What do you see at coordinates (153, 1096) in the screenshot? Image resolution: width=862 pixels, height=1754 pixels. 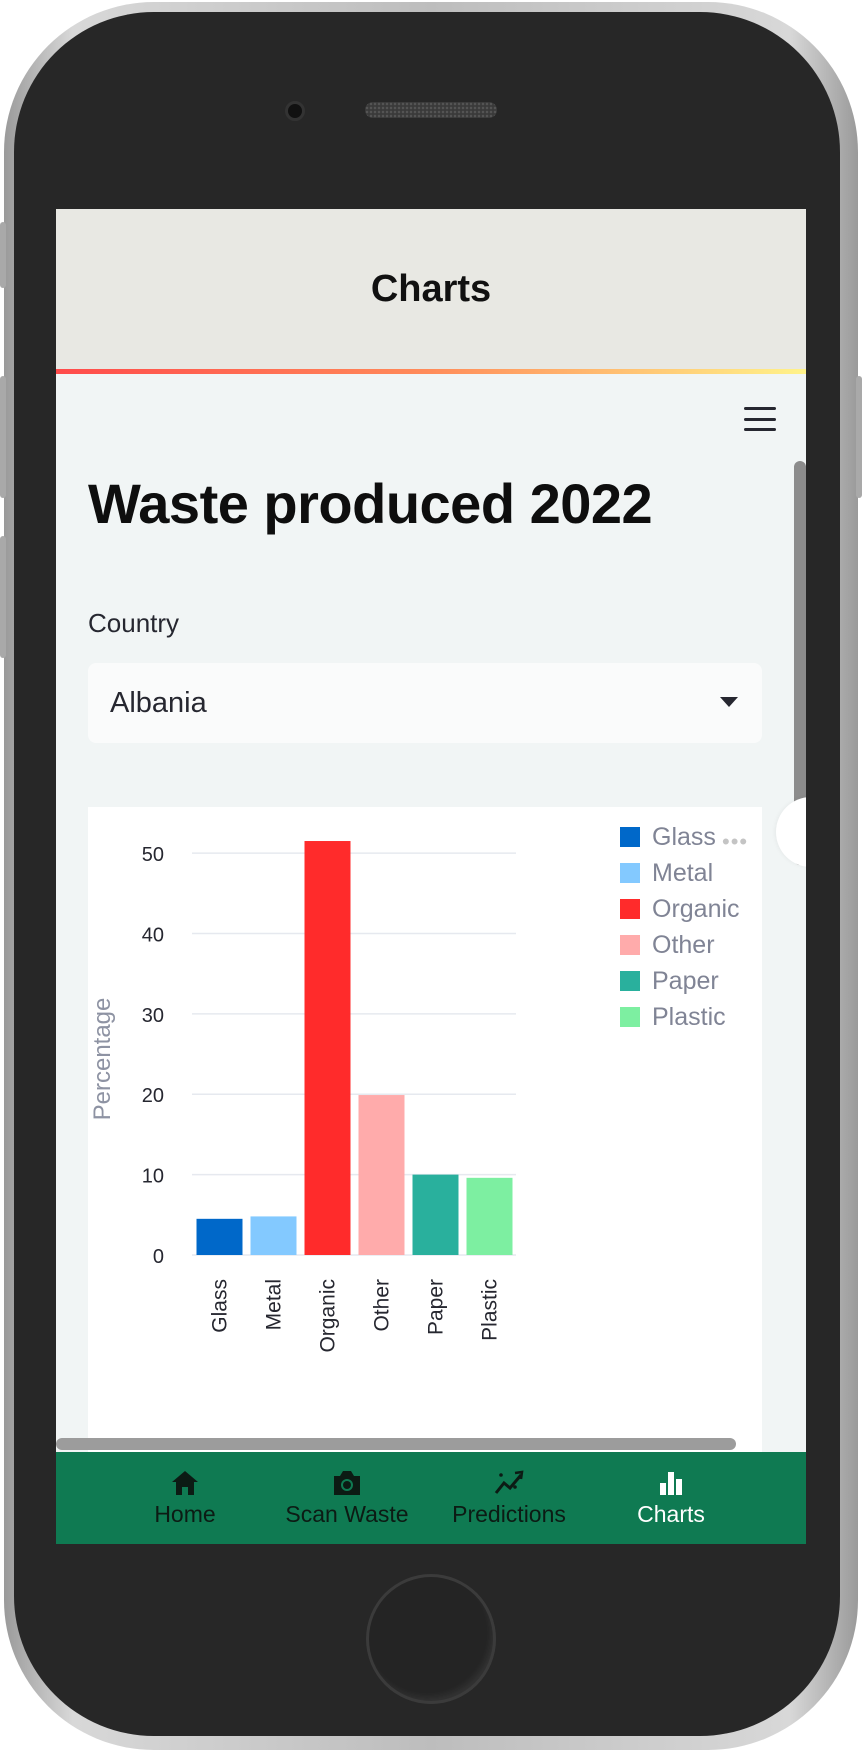 I see `y-tick-label: 20` at bounding box center [153, 1096].